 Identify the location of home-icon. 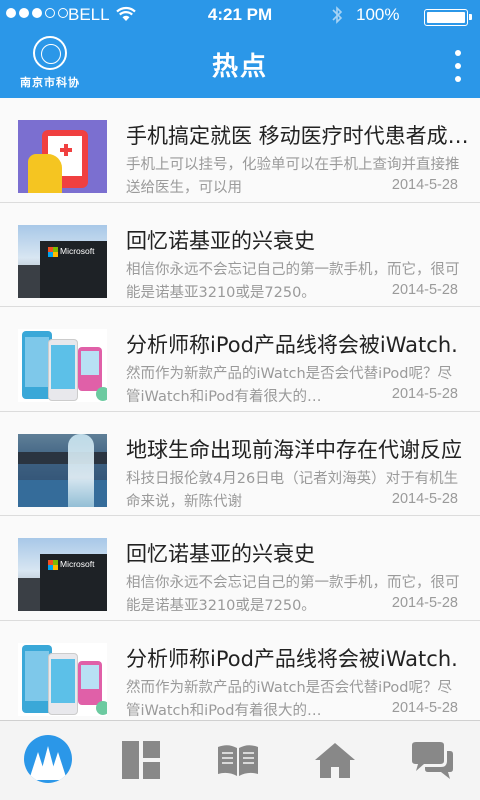
(335, 760).